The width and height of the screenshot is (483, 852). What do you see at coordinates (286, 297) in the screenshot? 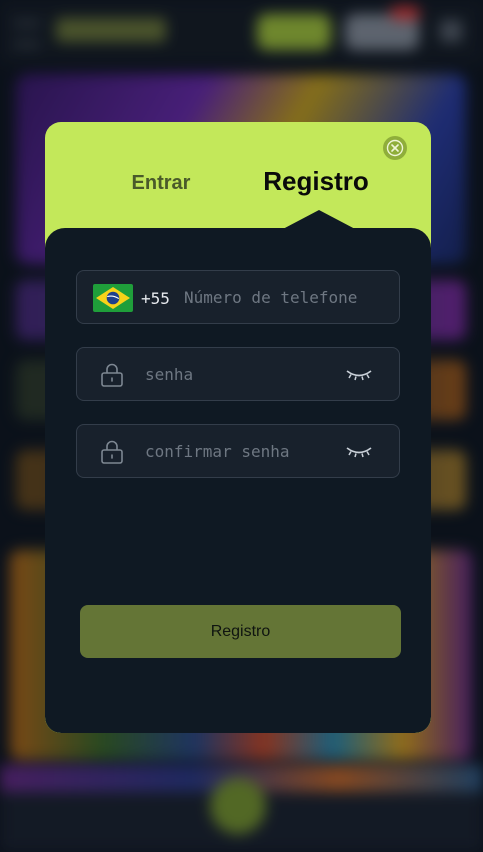
I see `phone-input` at bounding box center [286, 297].